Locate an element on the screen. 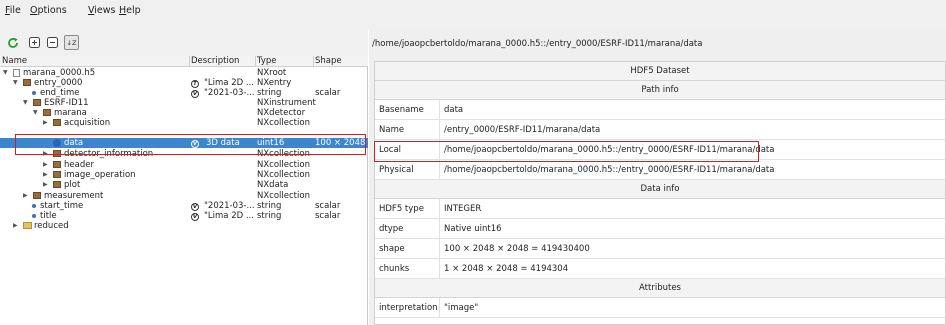  collapse-all-button is located at coordinates (52, 42).